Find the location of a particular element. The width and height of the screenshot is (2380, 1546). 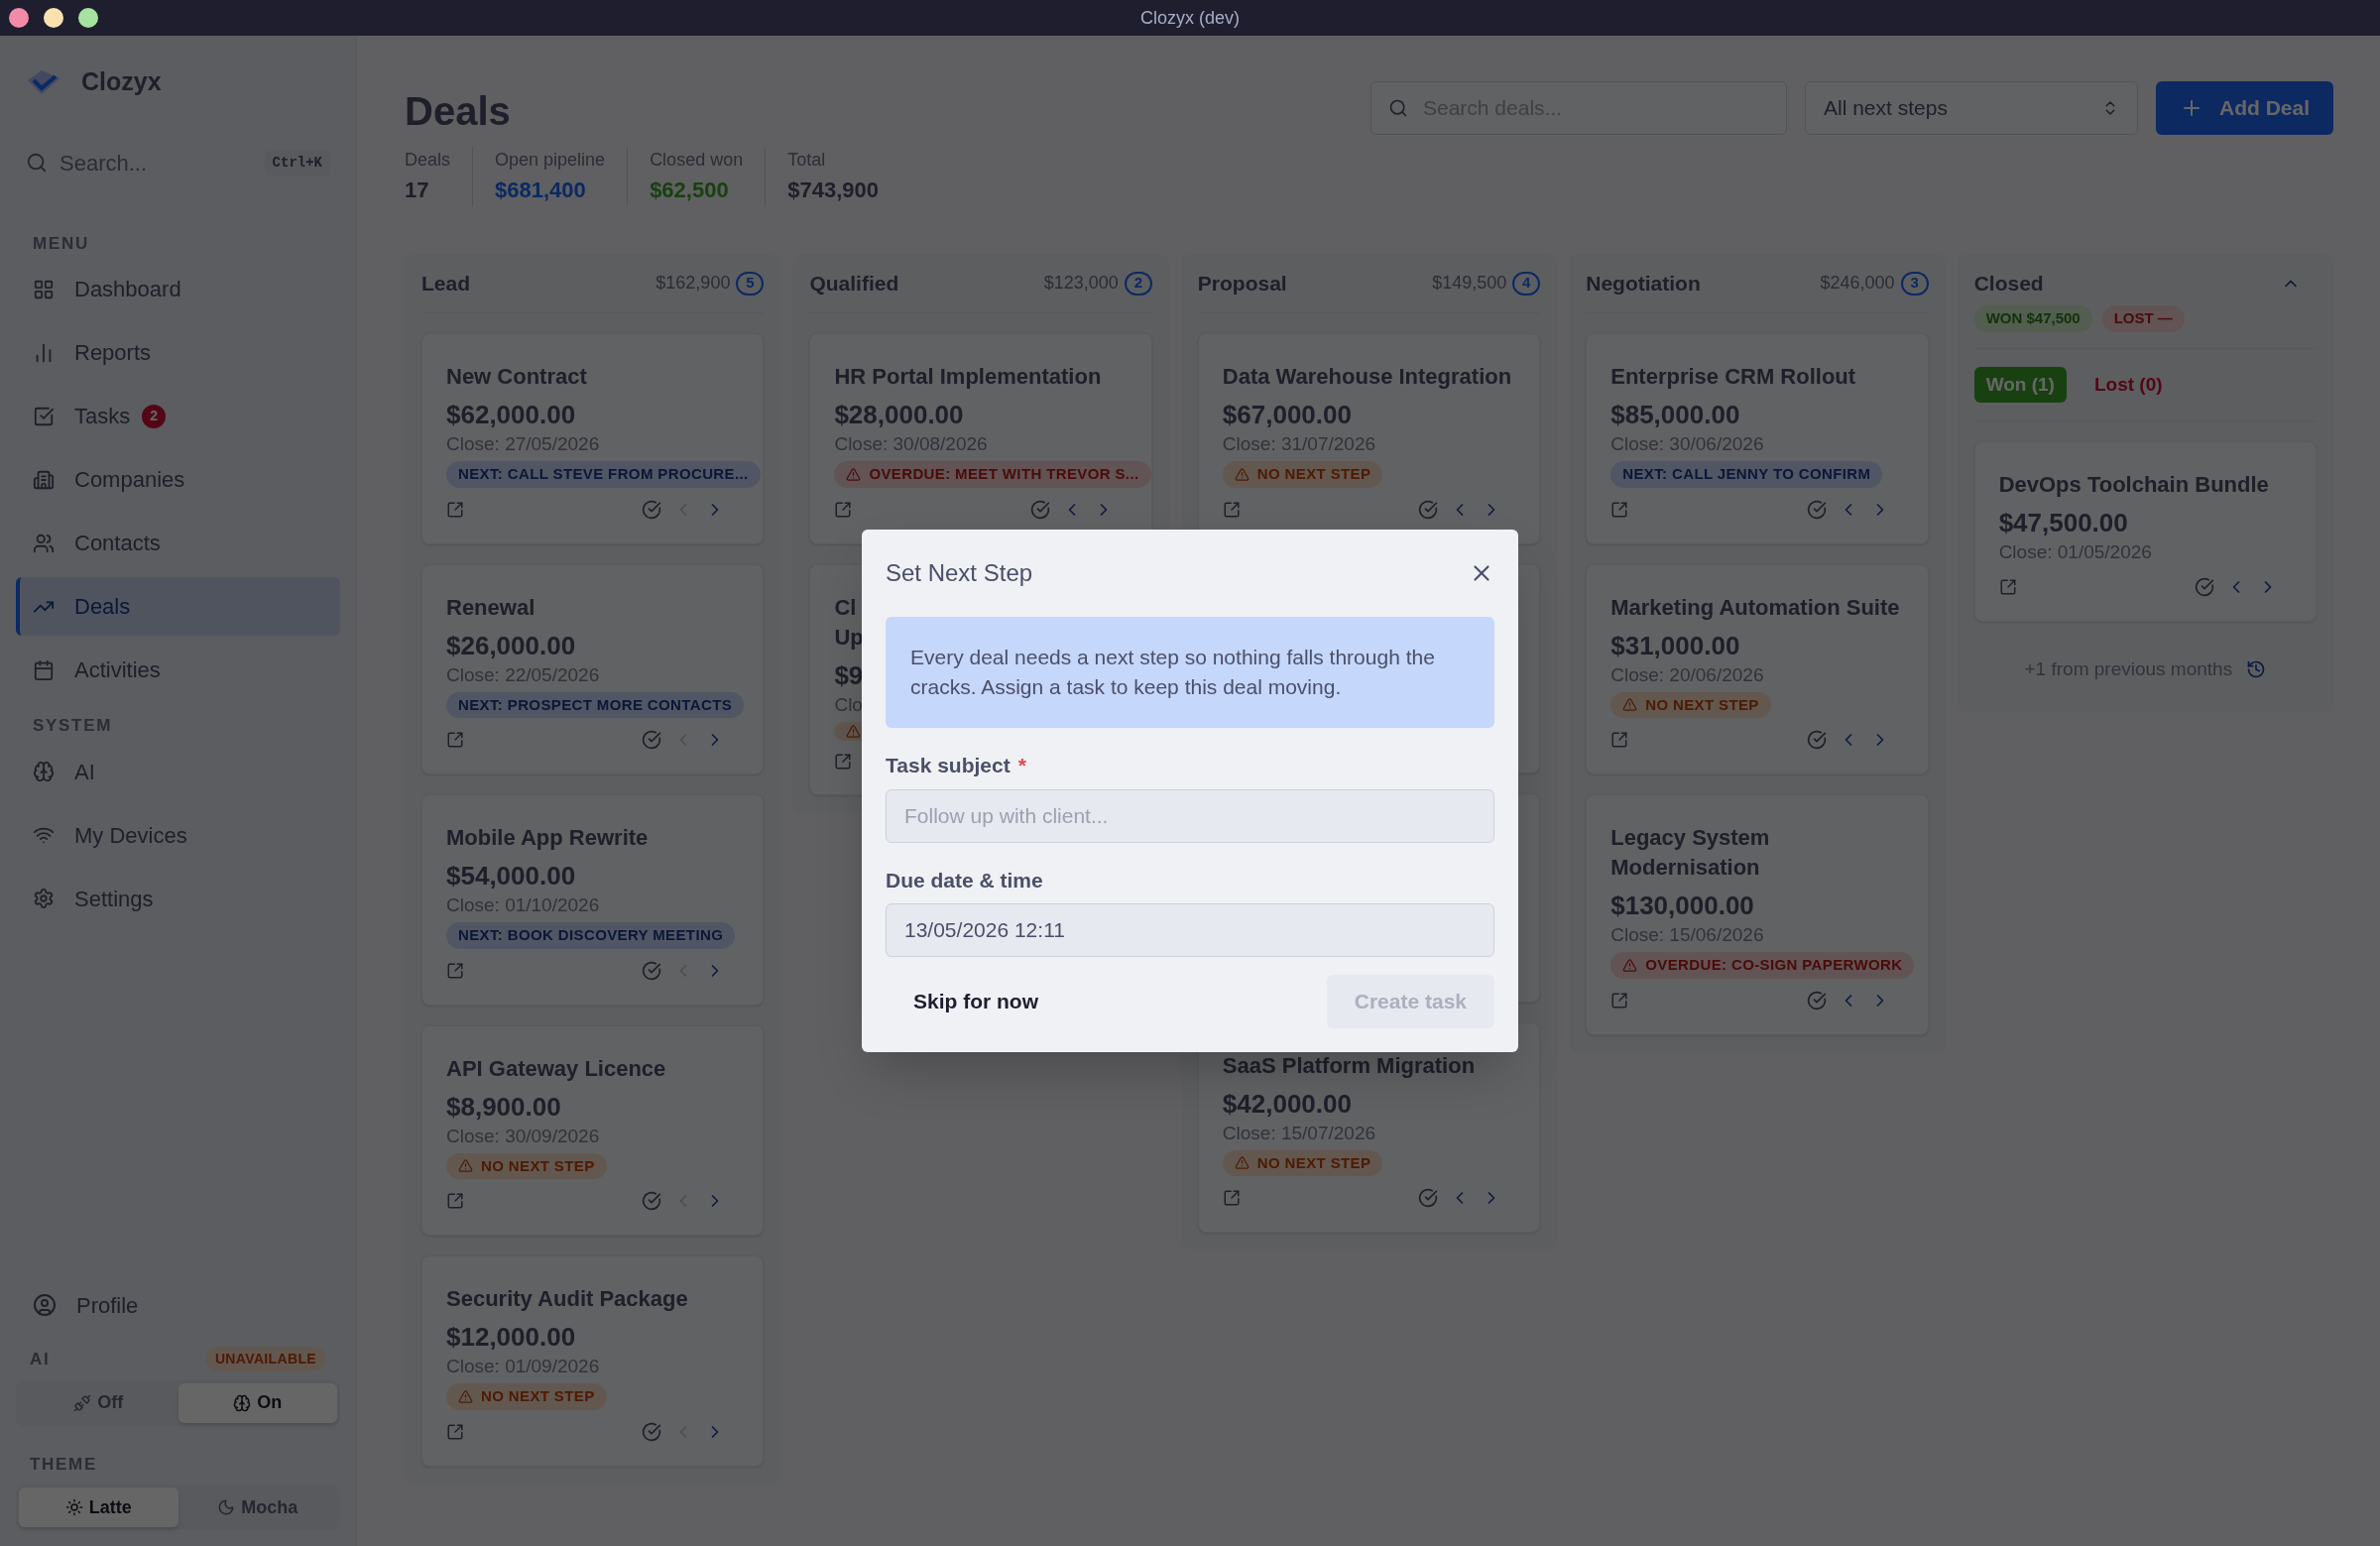

column-title: Qualified is located at coordinates (854, 283).